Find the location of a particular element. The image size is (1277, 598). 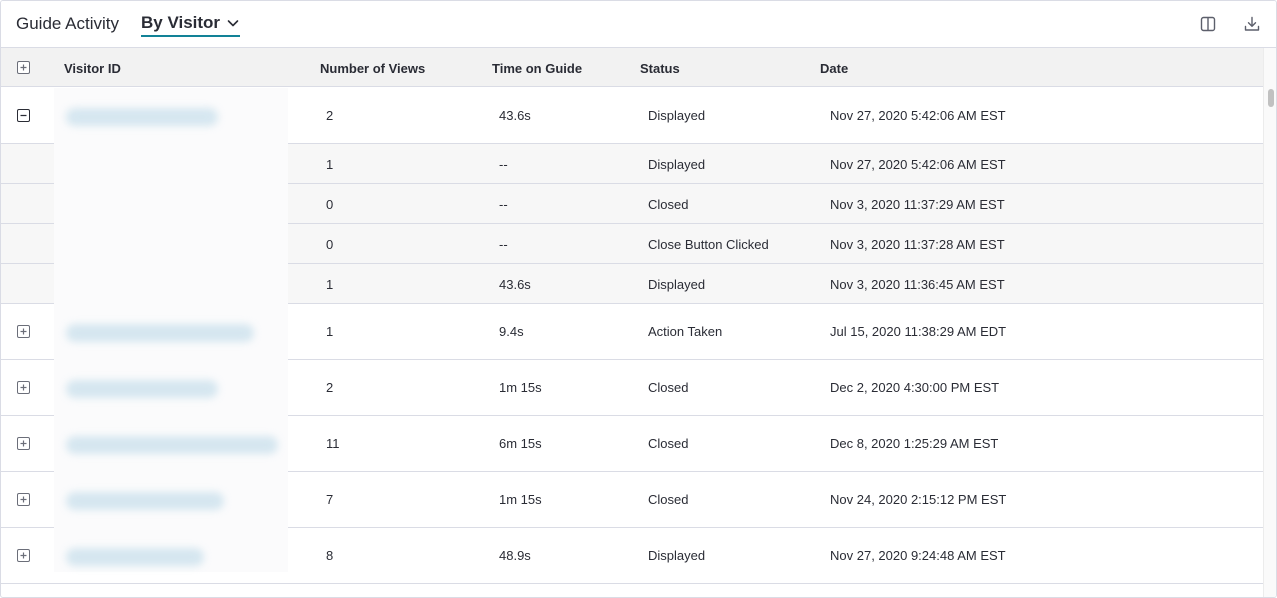

panel-header: Guide Activity By Visitor is located at coordinates (638, 24).